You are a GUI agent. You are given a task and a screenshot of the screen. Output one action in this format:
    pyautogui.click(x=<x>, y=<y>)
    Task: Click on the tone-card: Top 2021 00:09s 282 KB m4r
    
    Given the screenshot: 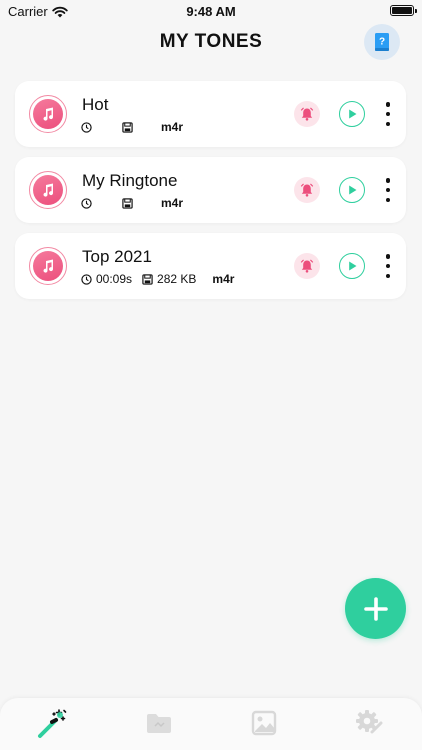 What is the action you would take?
    pyautogui.click(x=210, y=266)
    